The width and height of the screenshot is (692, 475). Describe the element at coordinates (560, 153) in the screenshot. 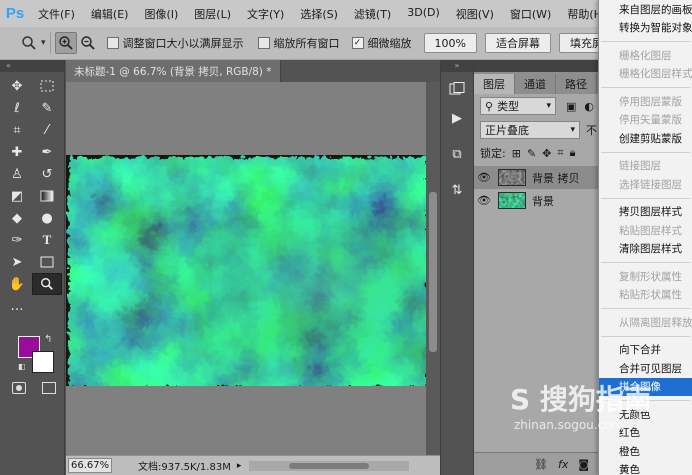

I see `lock-artboard-icon: ⌗` at that location.